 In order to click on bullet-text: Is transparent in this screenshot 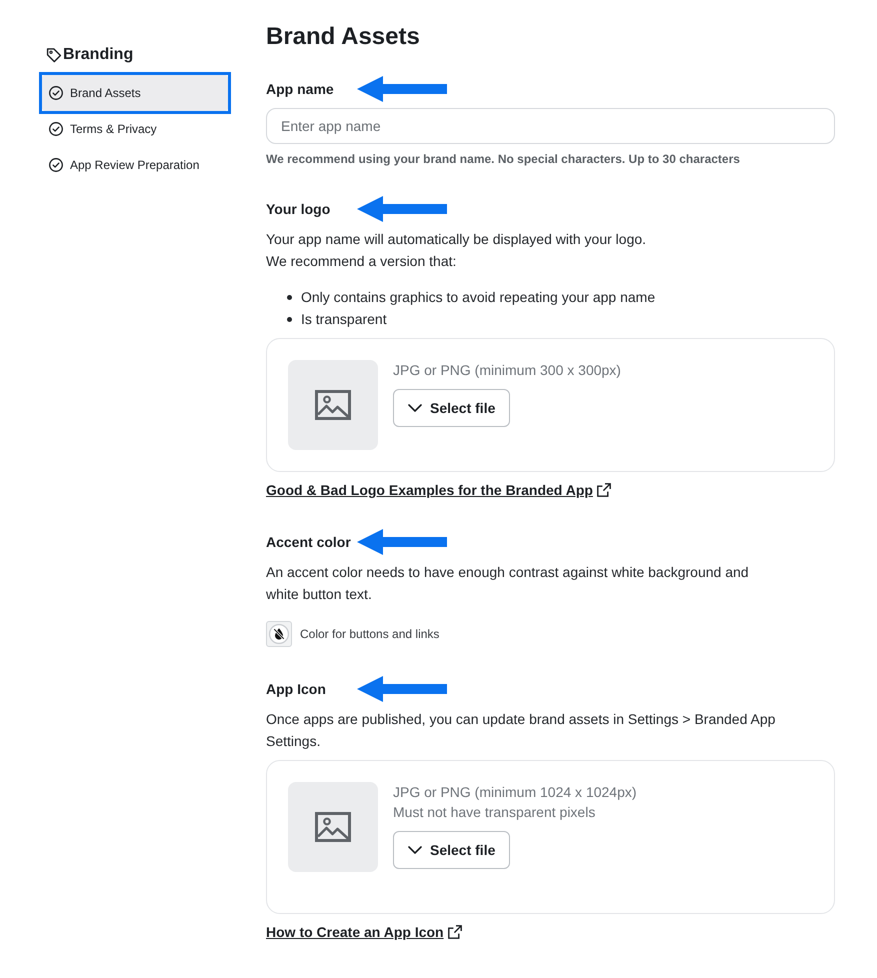, I will do `click(344, 319)`.